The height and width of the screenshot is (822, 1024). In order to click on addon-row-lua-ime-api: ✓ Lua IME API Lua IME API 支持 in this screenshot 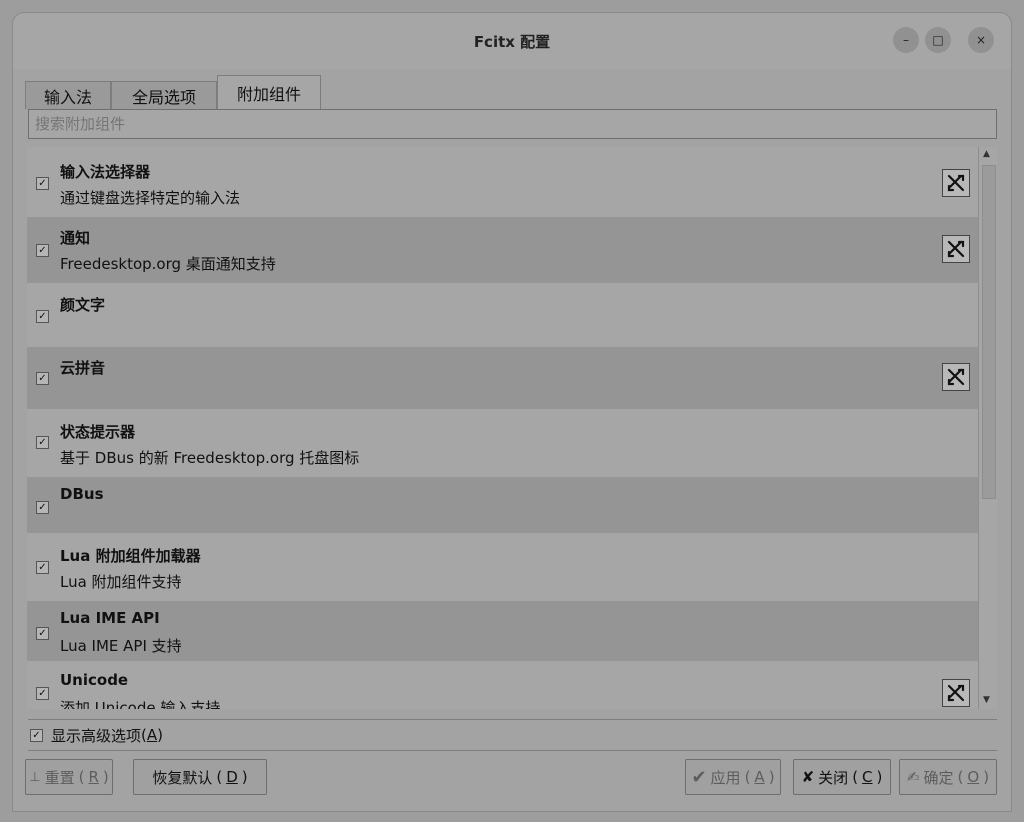, I will do `click(502, 631)`.